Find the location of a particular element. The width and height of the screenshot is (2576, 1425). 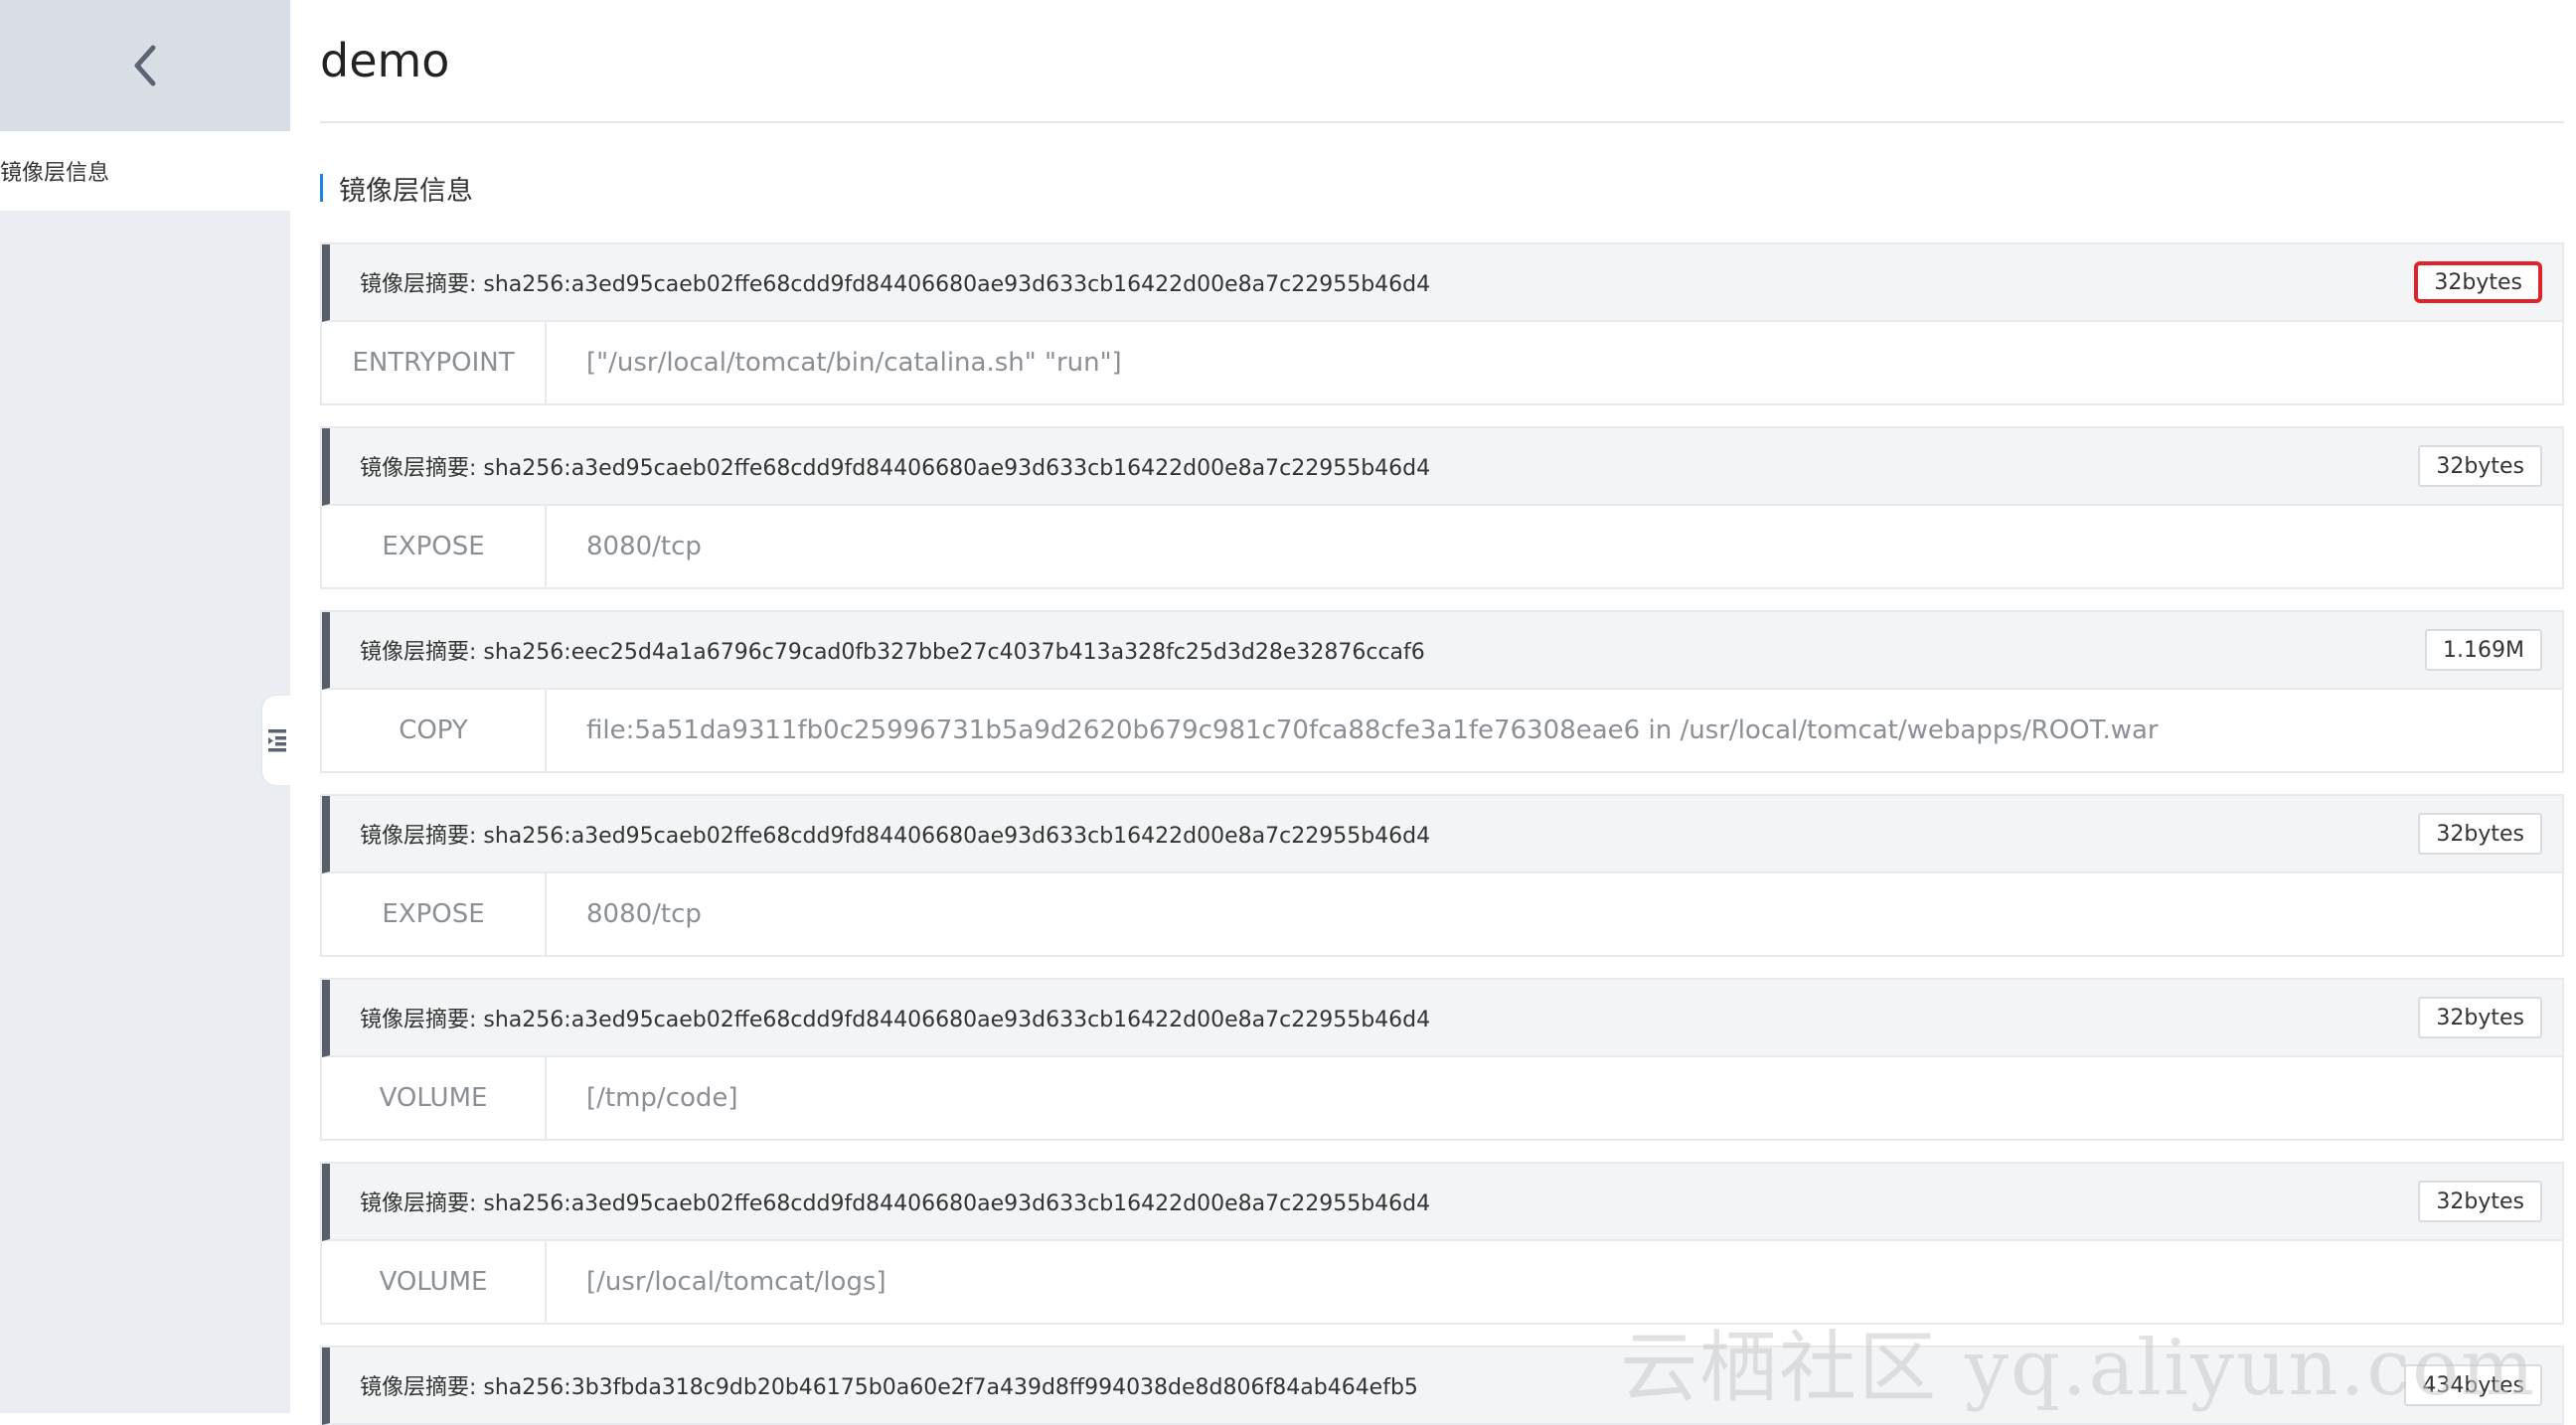

section-title-label: 镜像层信息 is located at coordinates (406, 191).